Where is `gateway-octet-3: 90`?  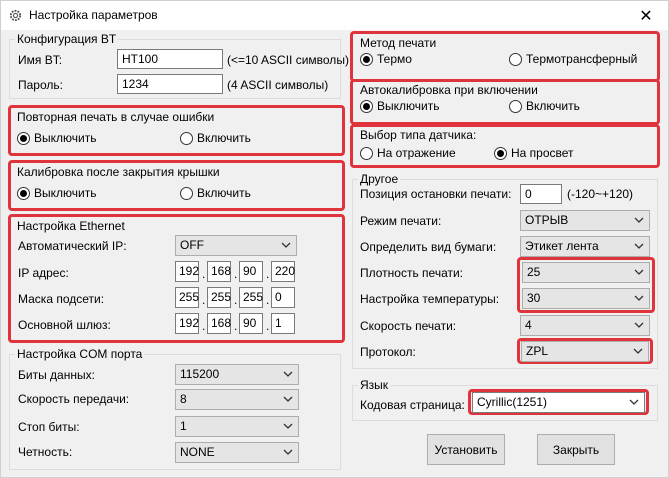 gateway-octet-3: 90 is located at coordinates (251, 323).